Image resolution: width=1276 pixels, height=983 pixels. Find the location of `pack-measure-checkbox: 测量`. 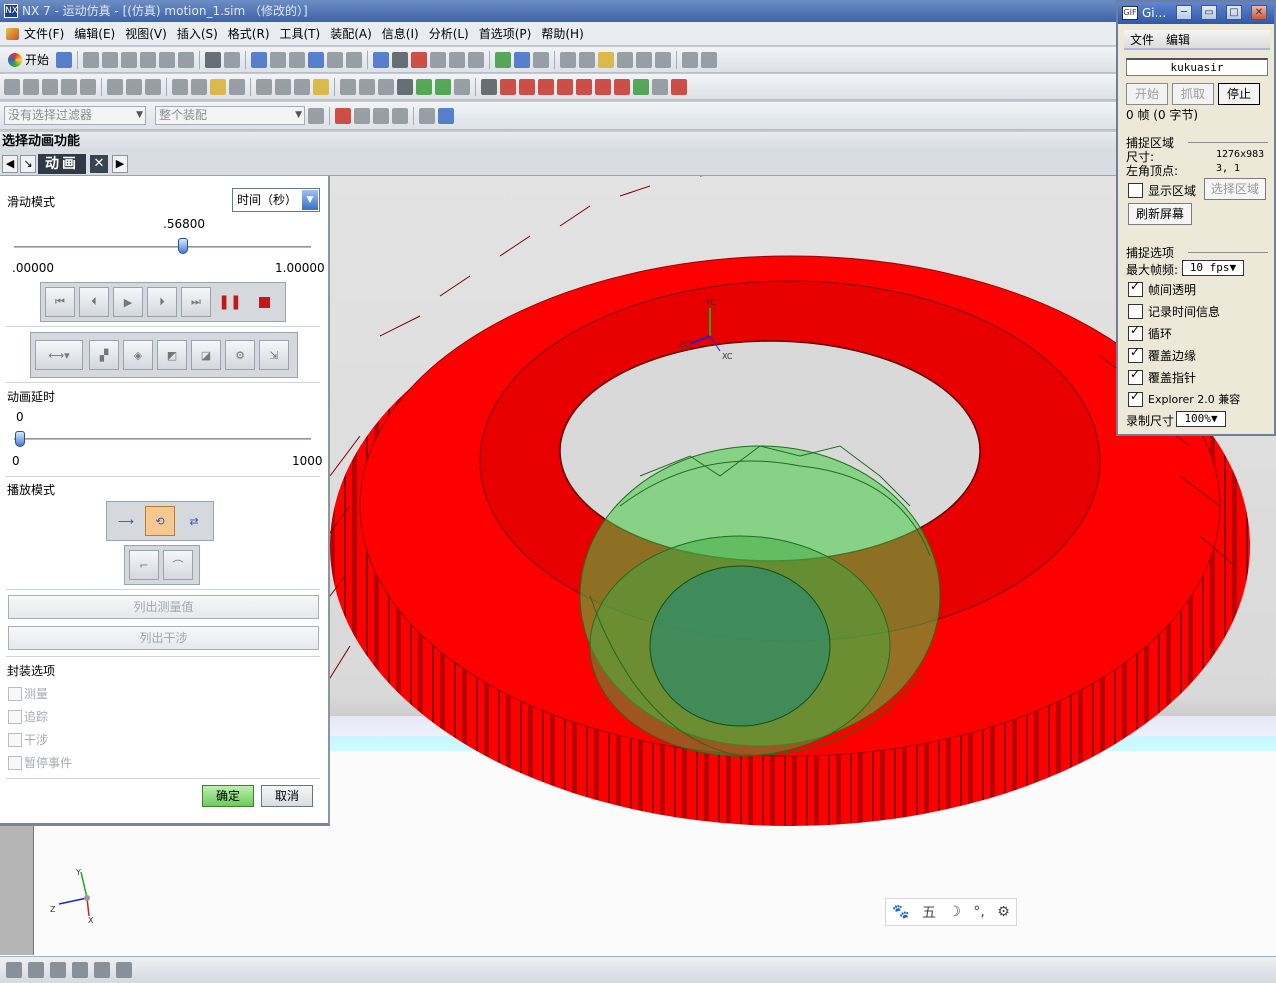

pack-measure-checkbox: 测量 is located at coordinates (28, 693).